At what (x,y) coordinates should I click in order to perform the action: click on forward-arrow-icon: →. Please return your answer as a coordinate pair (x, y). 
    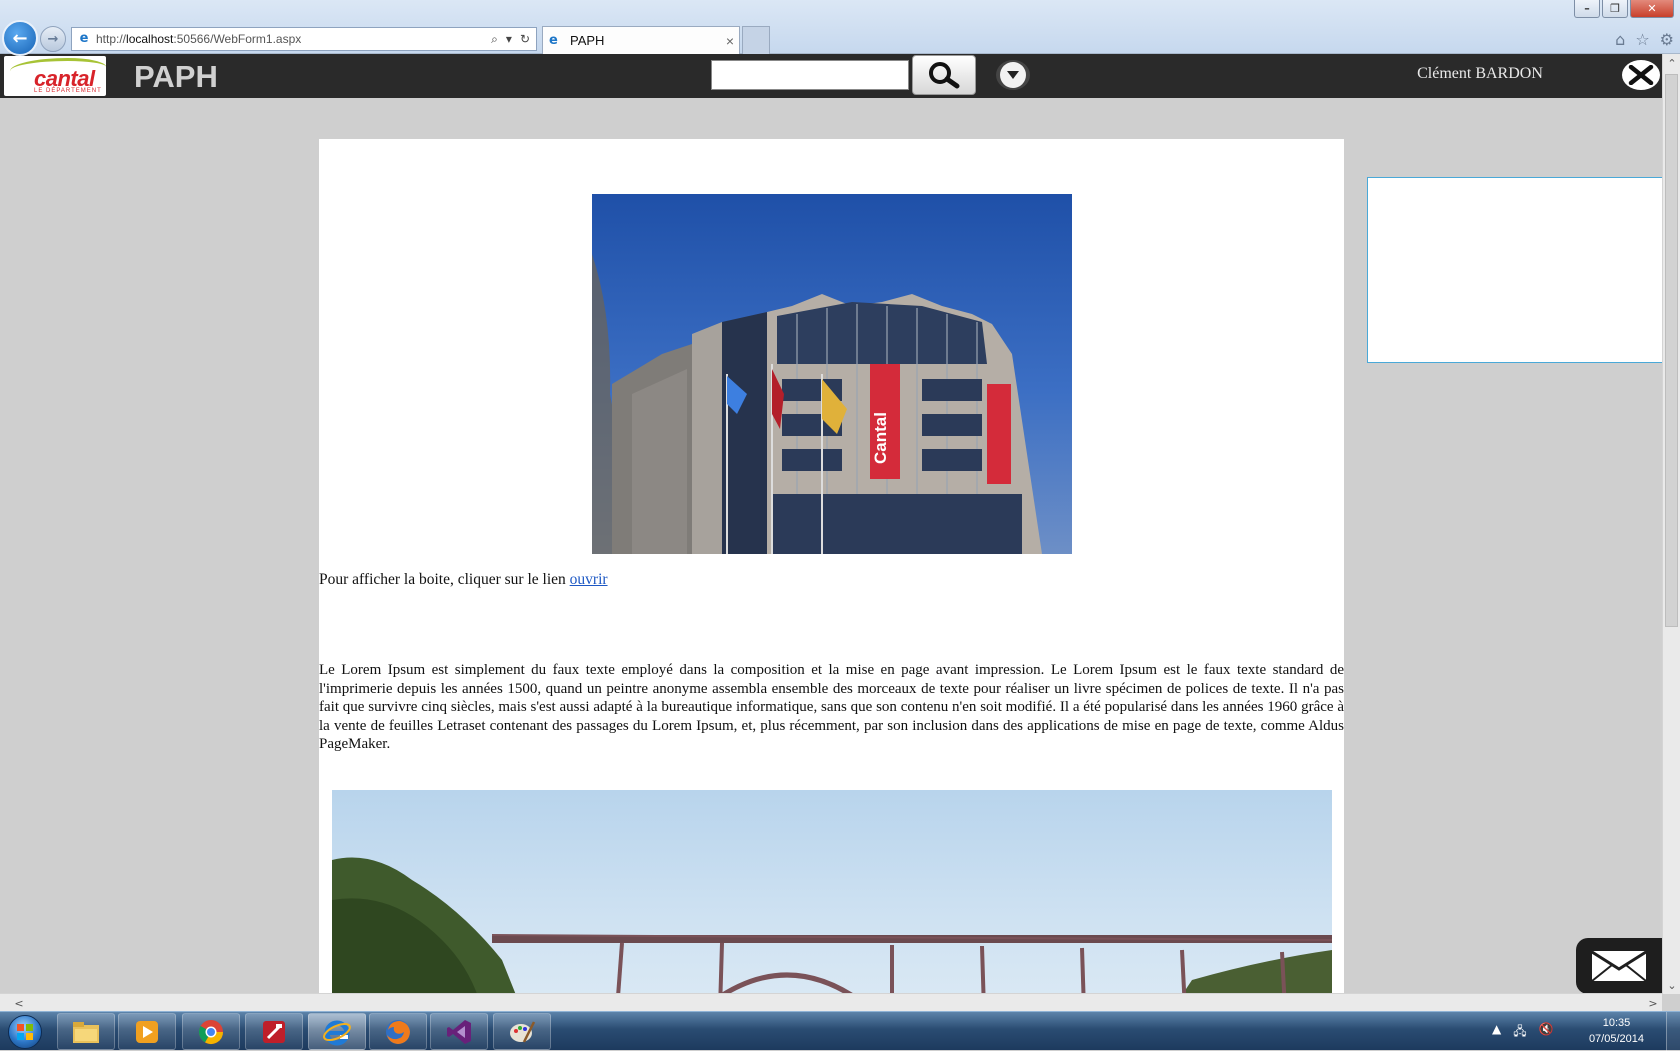
    Looking at the image, I should click on (53, 39).